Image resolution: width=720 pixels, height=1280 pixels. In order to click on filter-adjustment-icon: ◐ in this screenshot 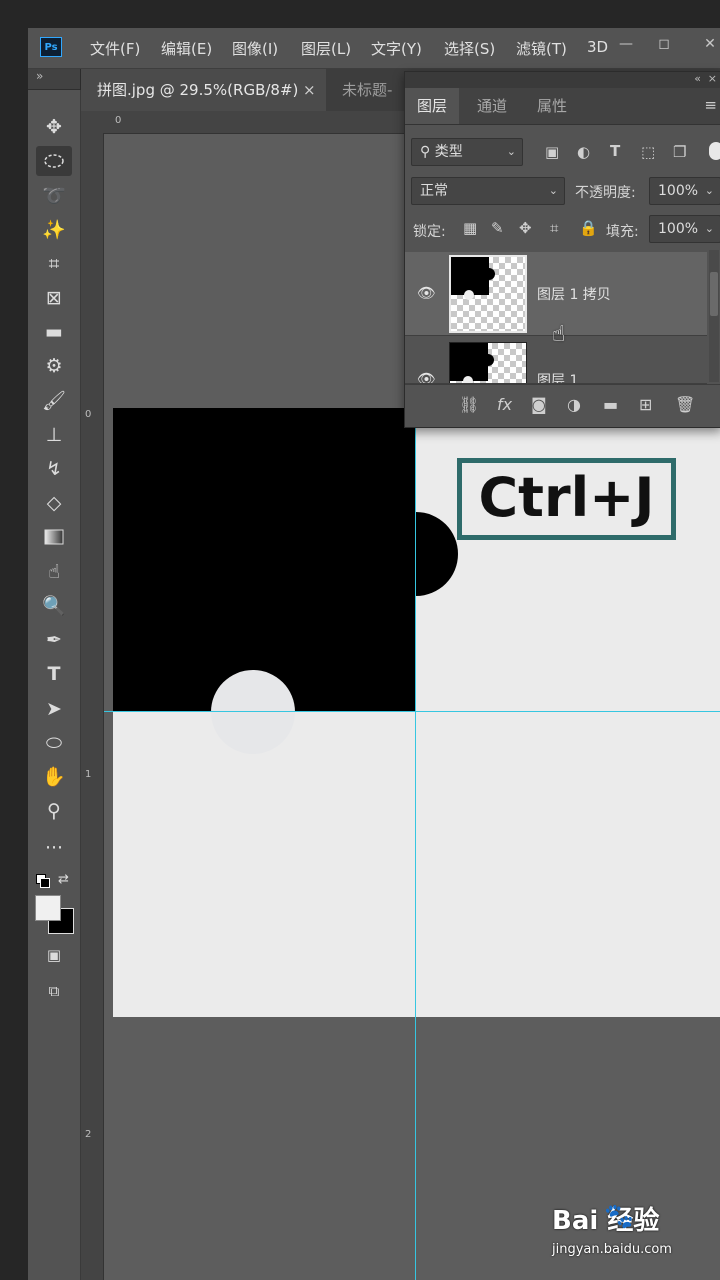, I will do `click(583, 152)`.